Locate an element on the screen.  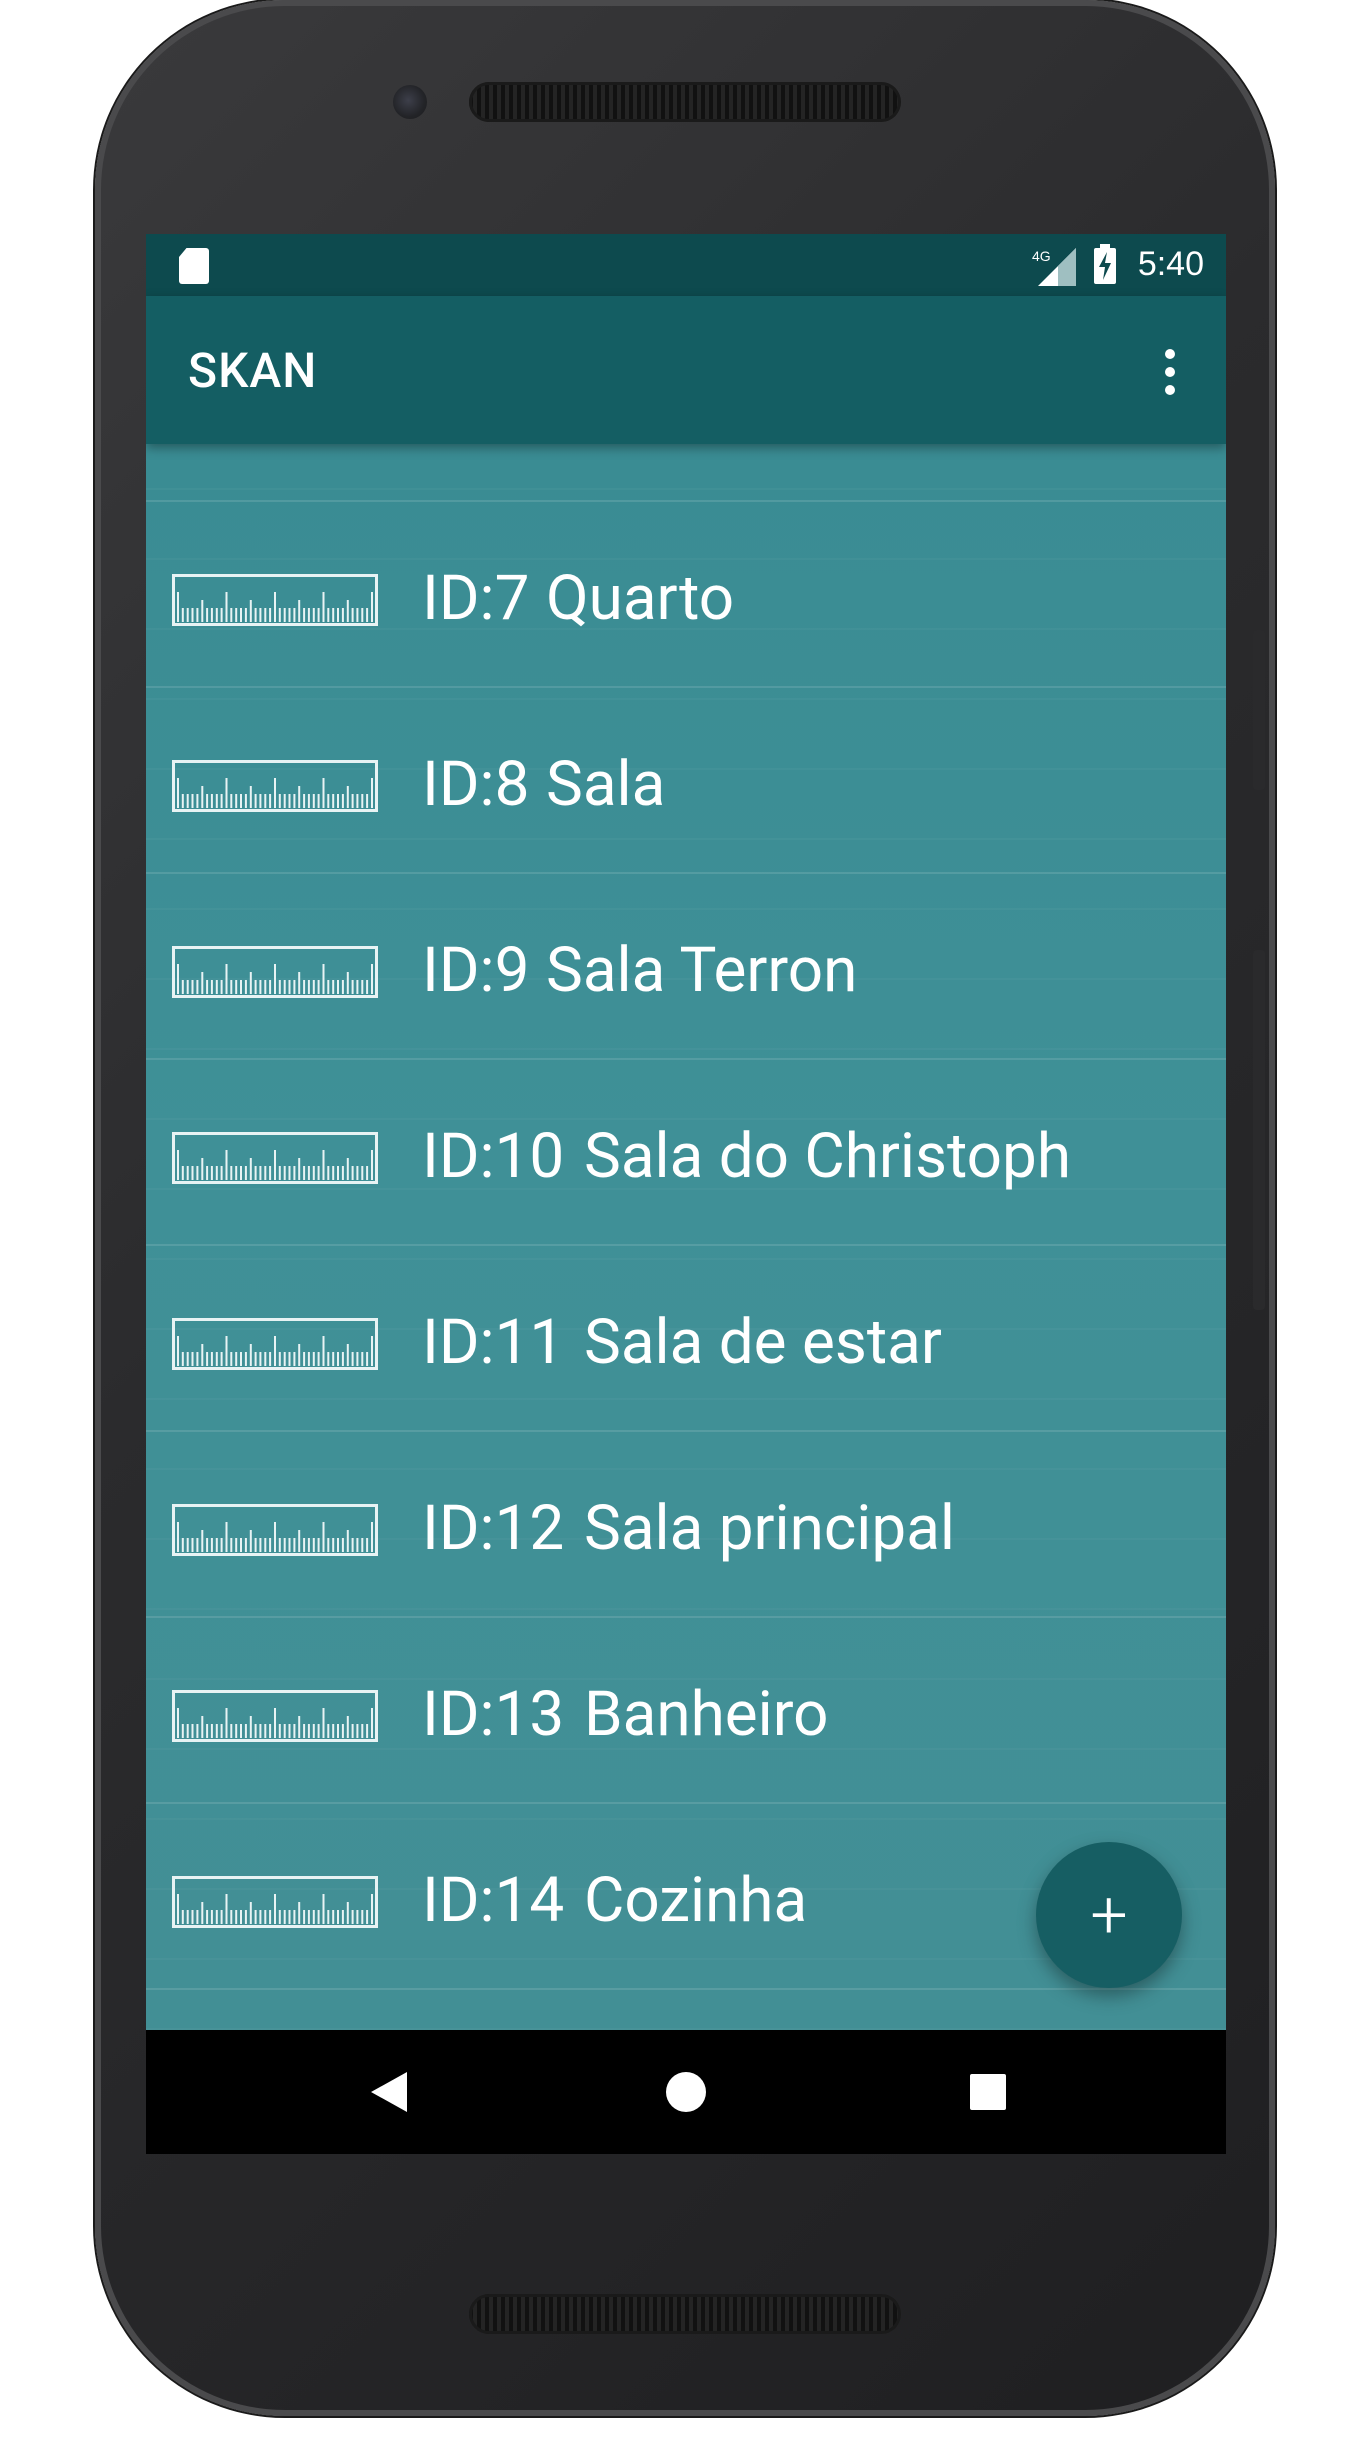
item-id: ID:7 is located at coordinates (476, 598).